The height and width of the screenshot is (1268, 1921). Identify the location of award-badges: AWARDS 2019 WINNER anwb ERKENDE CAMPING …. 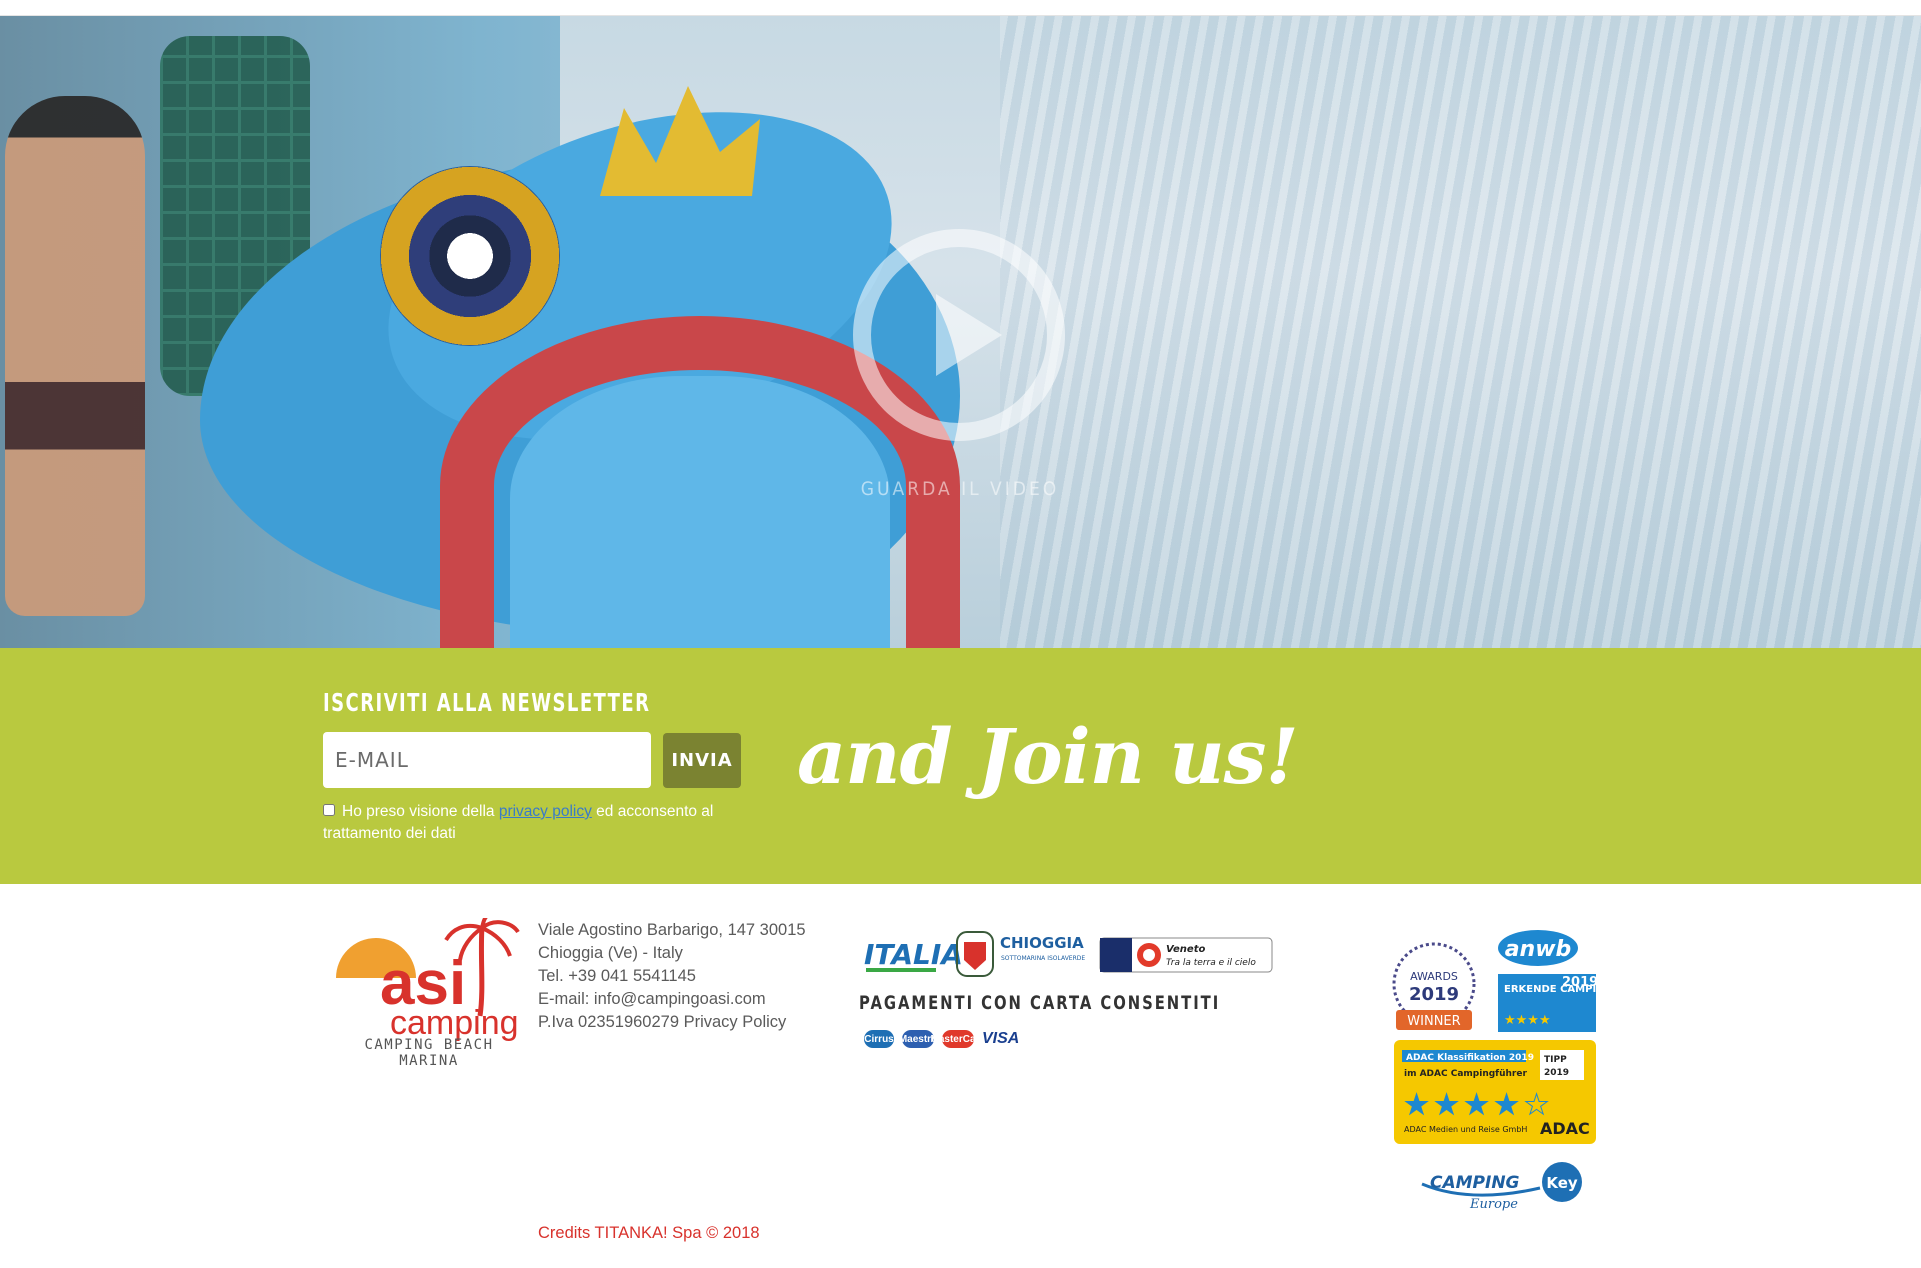
(1496, 1071).